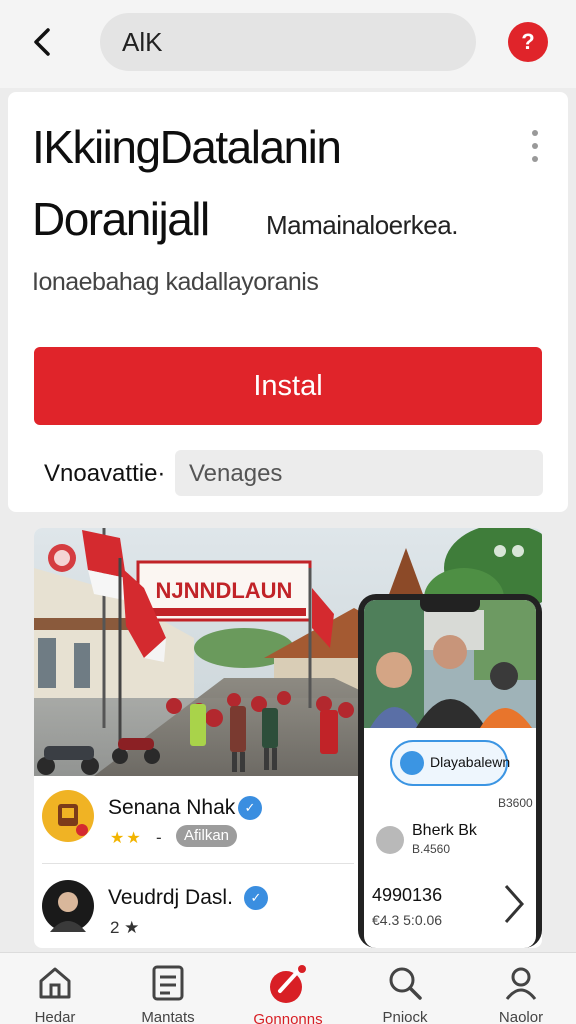 Image resolution: width=576 pixels, height=1024 pixels. Describe the element at coordinates (236, 473) in the screenshot. I see `meta-value: Venages` at that location.